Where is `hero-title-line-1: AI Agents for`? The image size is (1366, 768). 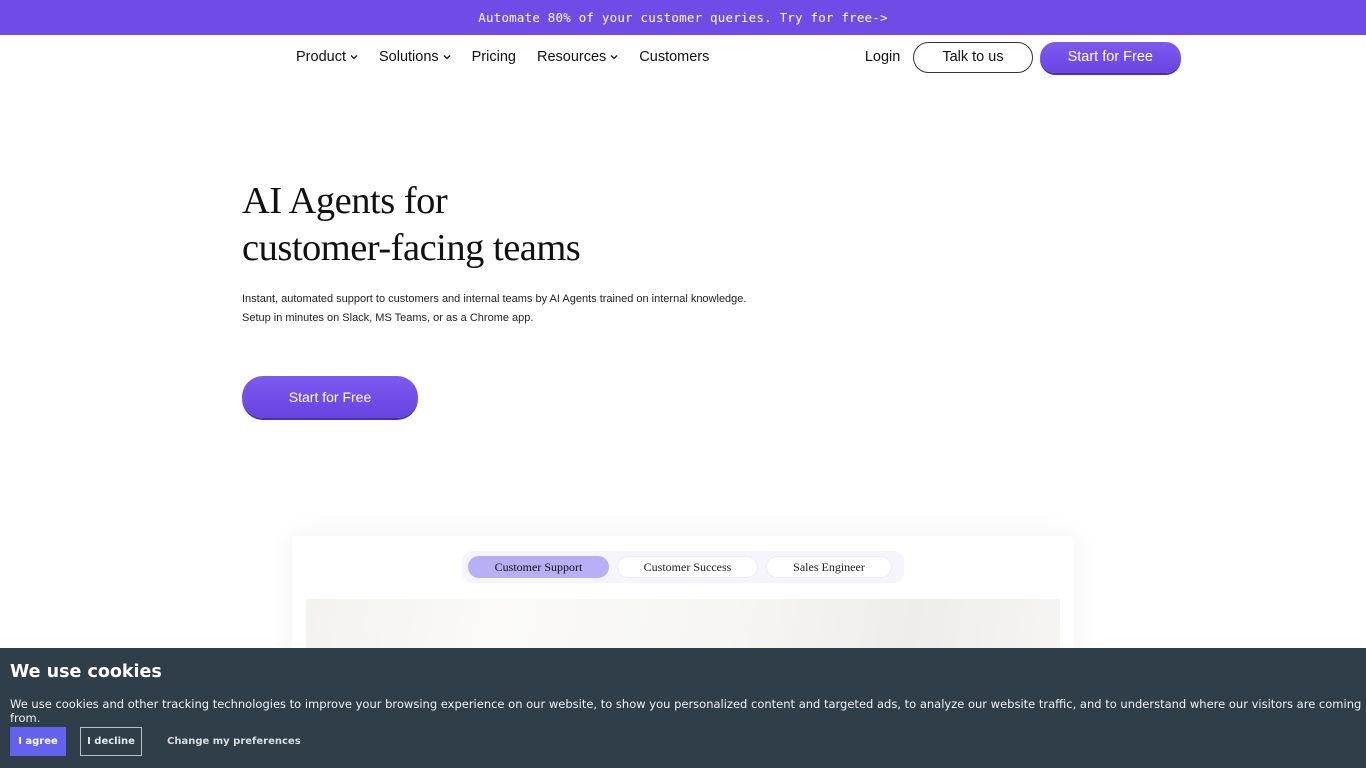 hero-title-line-1: AI Agents for is located at coordinates (345, 201).